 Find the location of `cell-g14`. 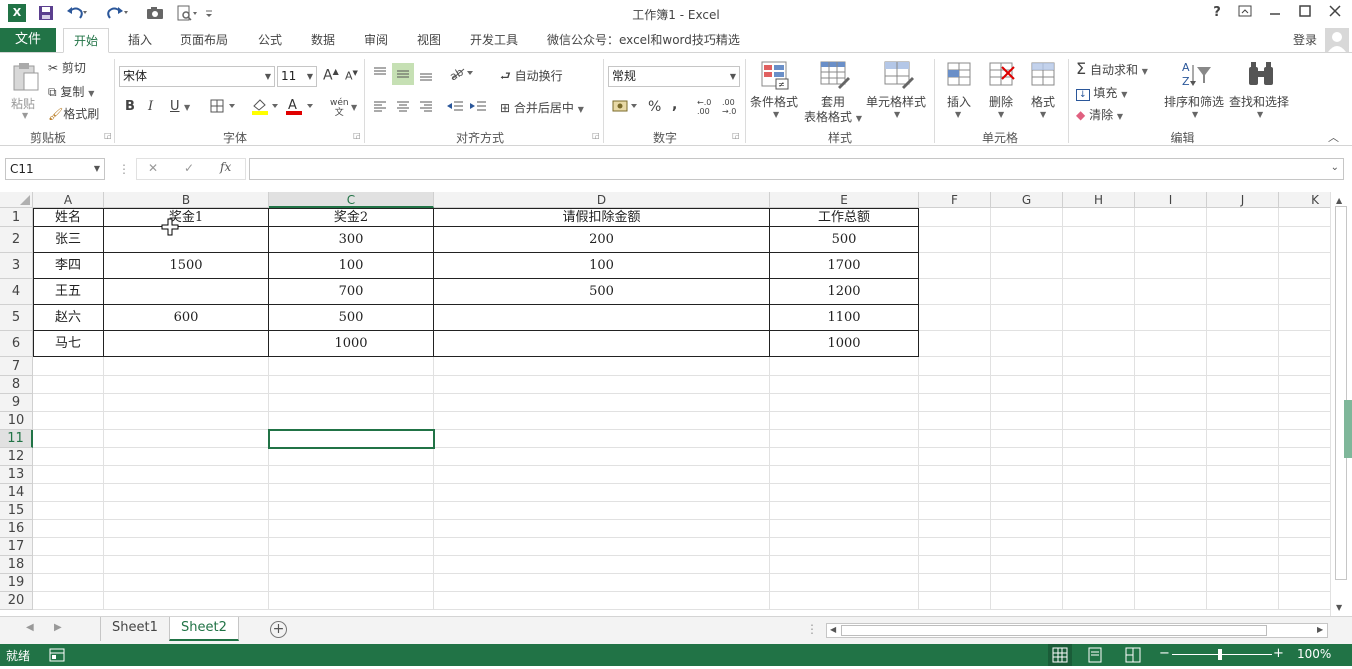

cell-g14 is located at coordinates (1027, 493).